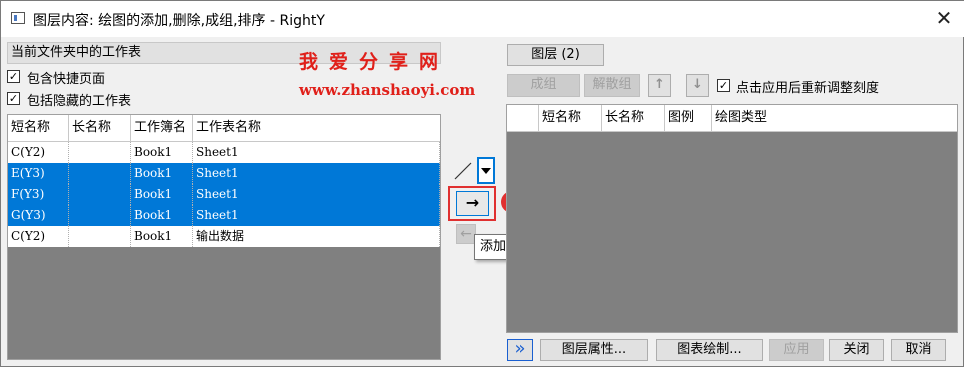 The image size is (964, 367). Describe the element at coordinates (18, 18) in the screenshot. I see `app-icon` at that location.